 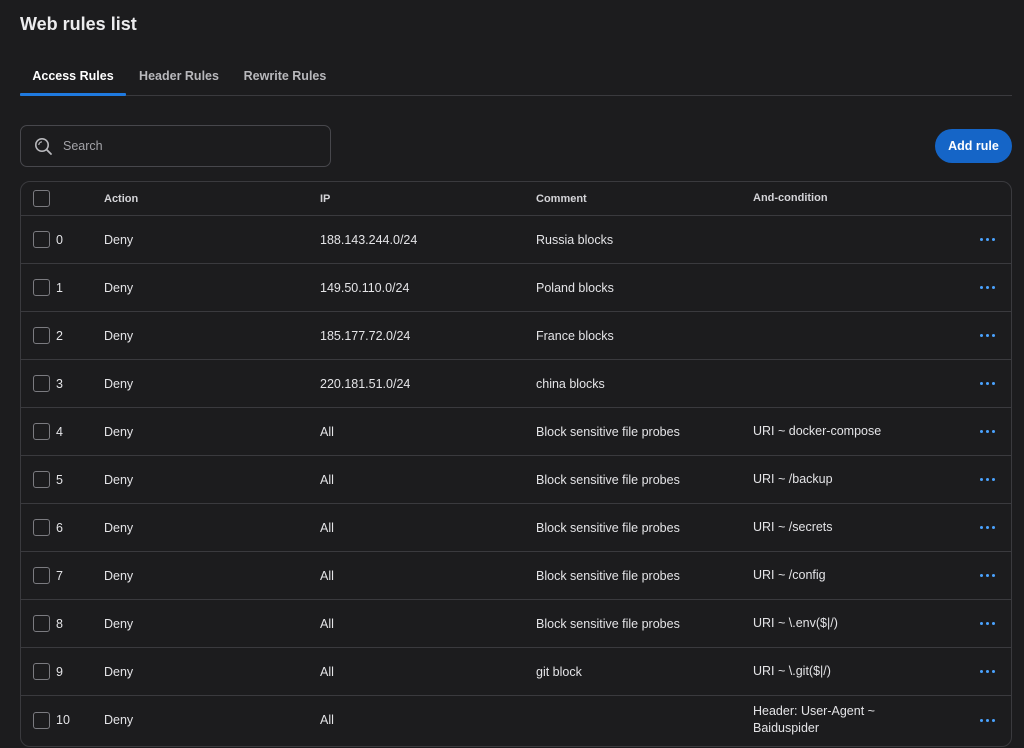 What do you see at coordinates (285, 75) in the screenshot?
I see `tab-rewrite-rules: Rewrite Rules` at bounding box center [285, 75].